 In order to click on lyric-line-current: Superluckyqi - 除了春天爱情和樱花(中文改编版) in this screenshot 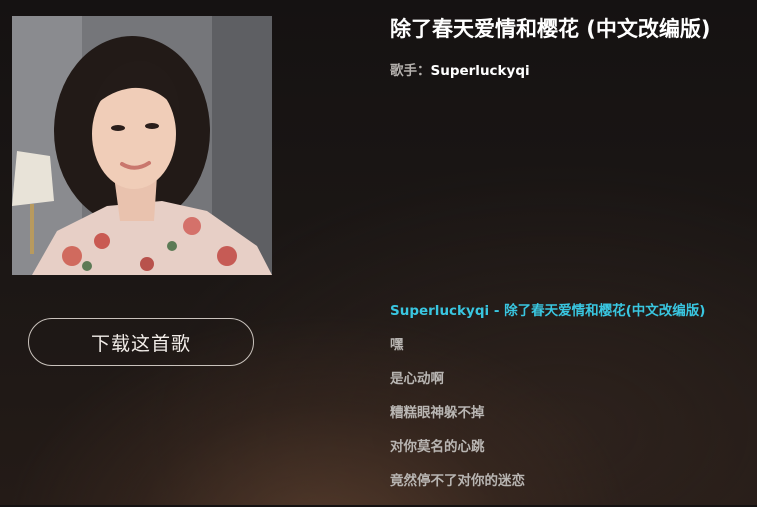, I will do `click(548, 311)`.